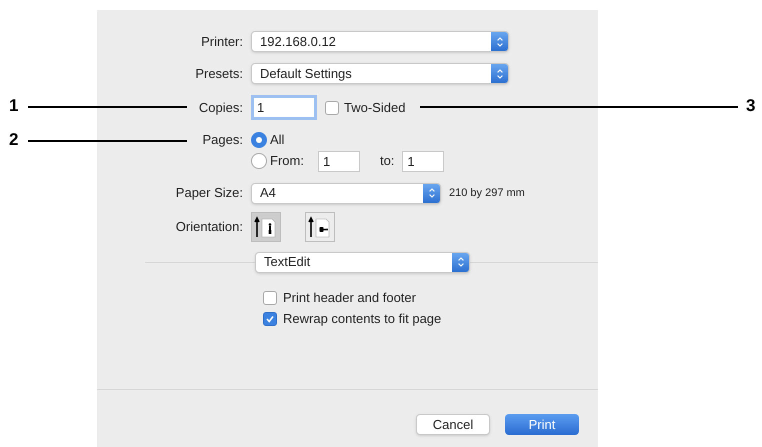 Image resolution: width=762 pixels, height=447 pixels. Describe the element at coordinates (453, 424) in the screenshot. I see `cancel-button: Cancel` at that location.